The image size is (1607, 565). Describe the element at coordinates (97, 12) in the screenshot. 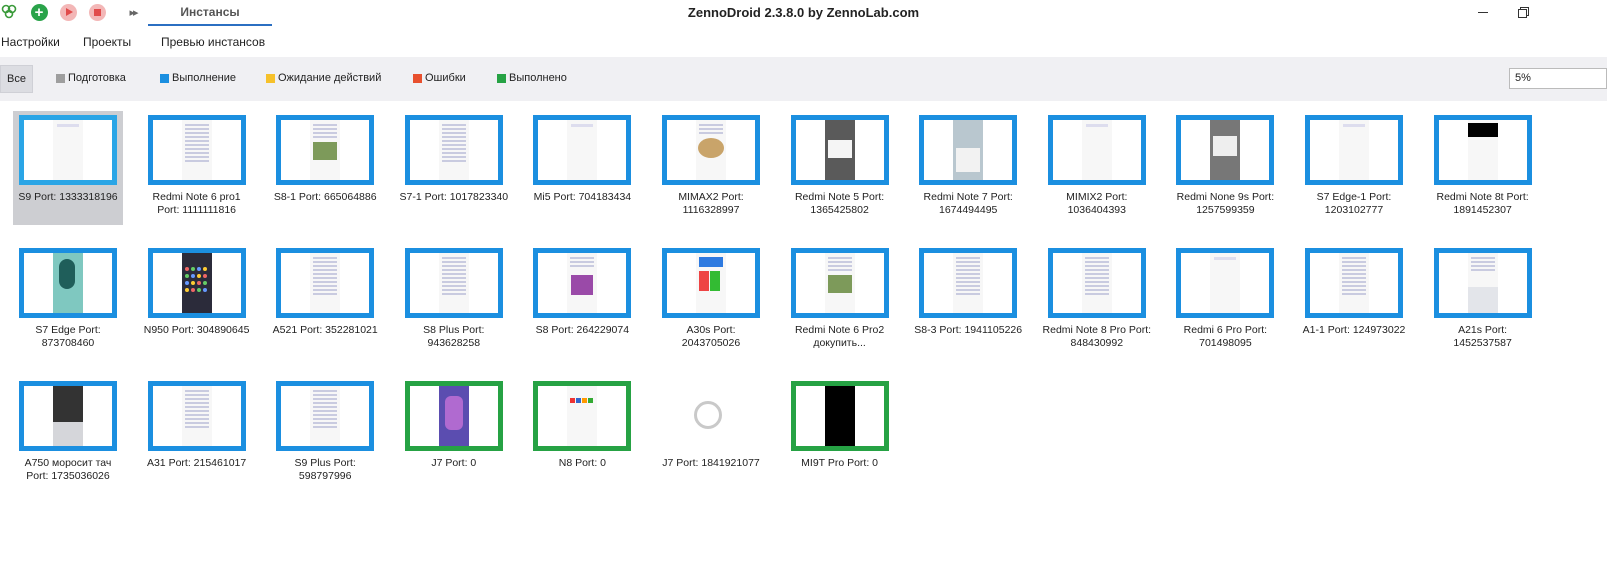

I see `stop-button` at that location.